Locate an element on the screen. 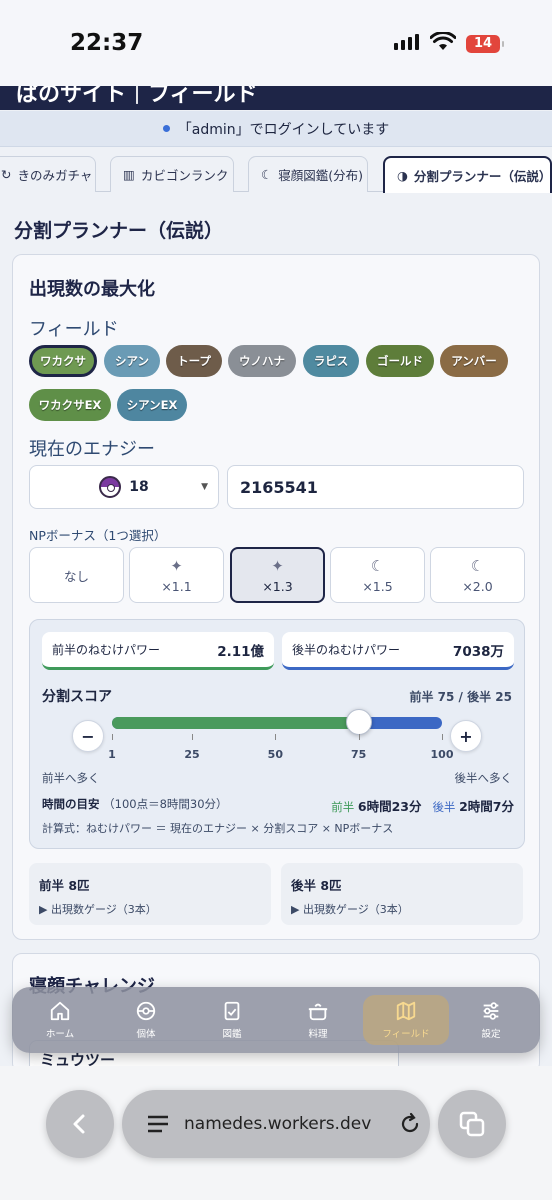  nav-settings: 設定 is located at coordinates (491, 1020).